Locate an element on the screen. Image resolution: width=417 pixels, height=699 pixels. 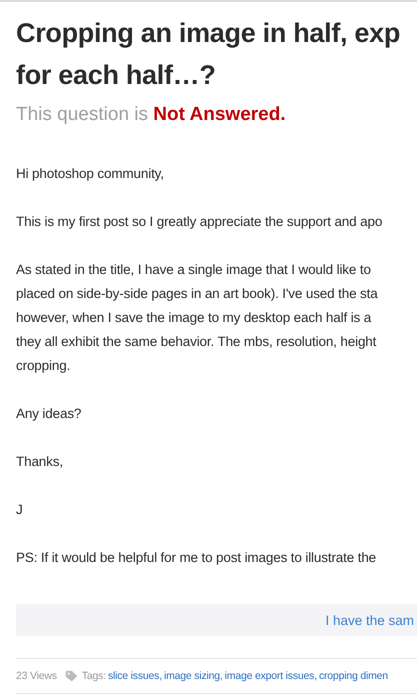
body-text: however, when I save the image to my desktop each half is a is located at coordinates (194, 318).